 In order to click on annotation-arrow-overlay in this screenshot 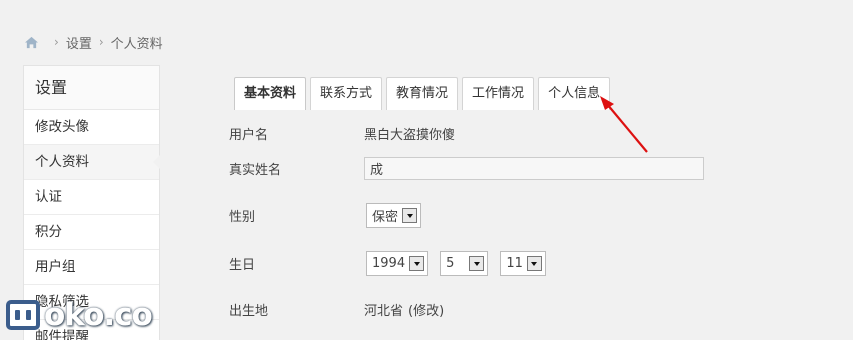, I will do `click(624, 124)`.